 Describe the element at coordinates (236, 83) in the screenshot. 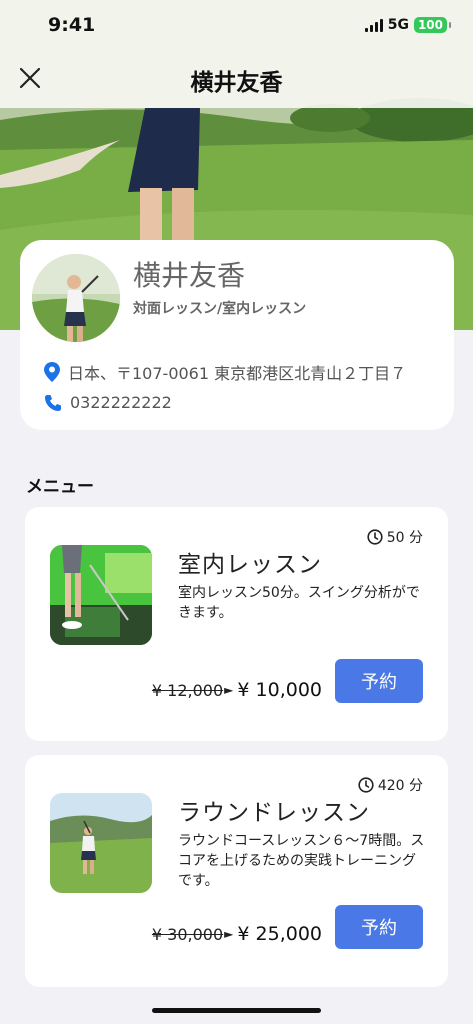

I see `page-title: 横井友香` at that location.